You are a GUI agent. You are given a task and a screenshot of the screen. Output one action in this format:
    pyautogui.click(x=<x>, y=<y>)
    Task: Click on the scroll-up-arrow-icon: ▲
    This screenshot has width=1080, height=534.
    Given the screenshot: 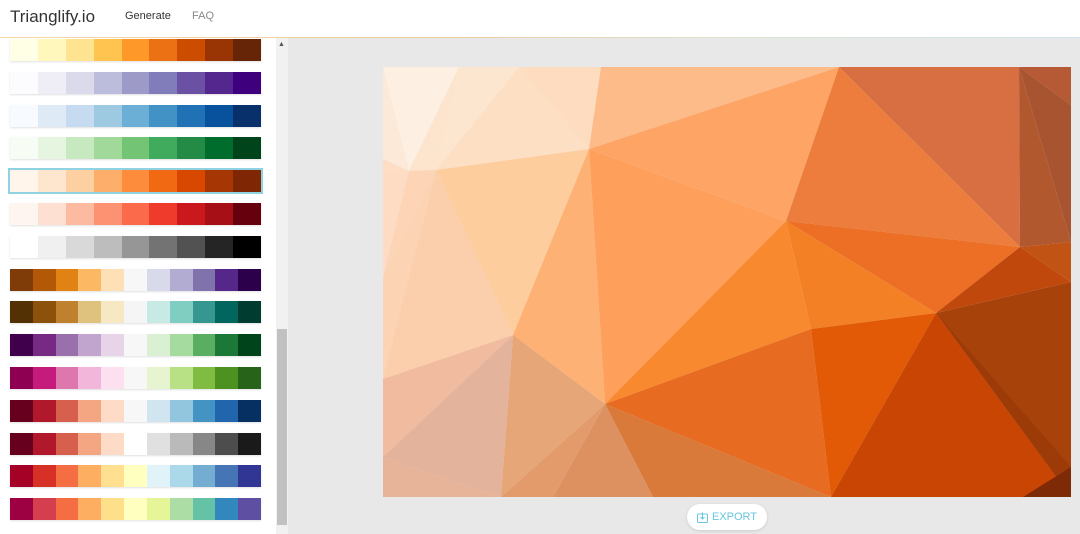 What is the action you would take?
    pyautogui.click(x=281, y=44)
    